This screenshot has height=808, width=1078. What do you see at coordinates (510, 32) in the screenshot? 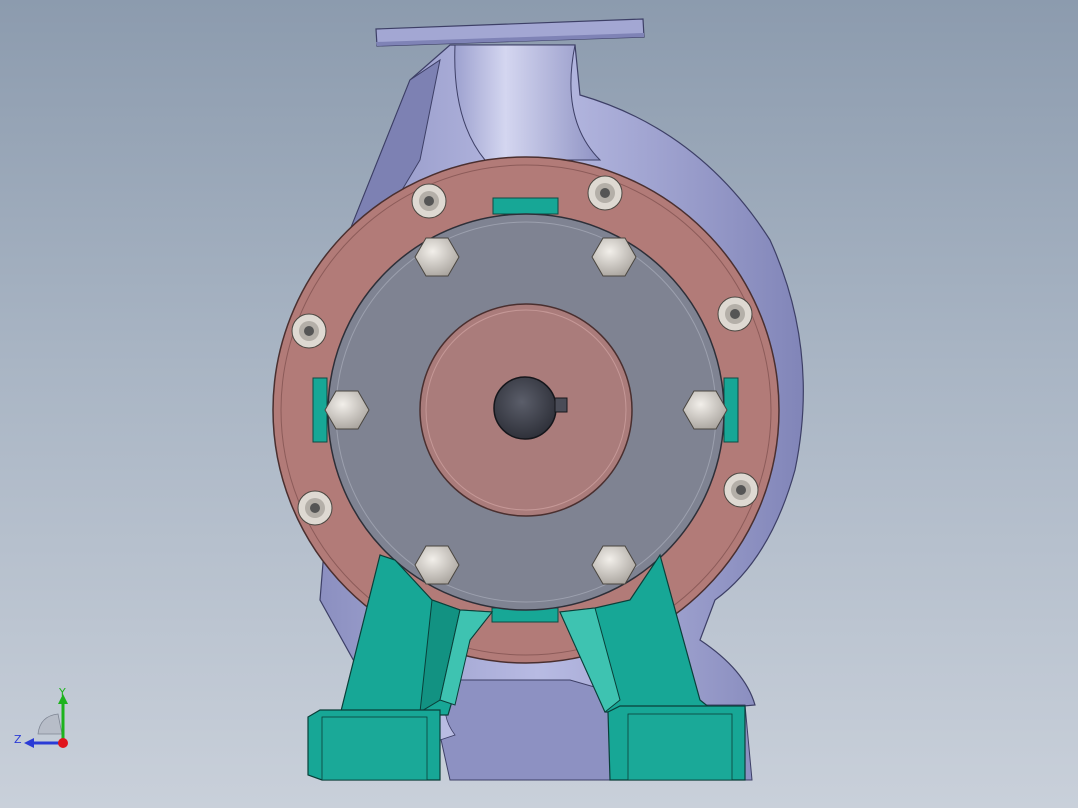
I see `discharge-flange` at bounding box center [510, 32].